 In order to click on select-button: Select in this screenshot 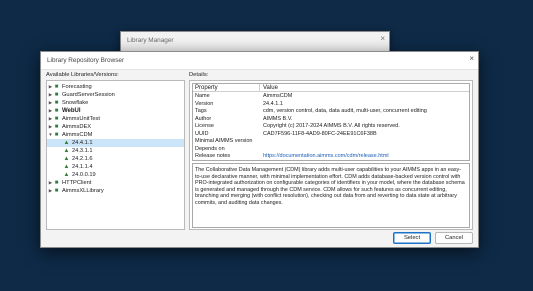, I will do `click(412, 238)`.